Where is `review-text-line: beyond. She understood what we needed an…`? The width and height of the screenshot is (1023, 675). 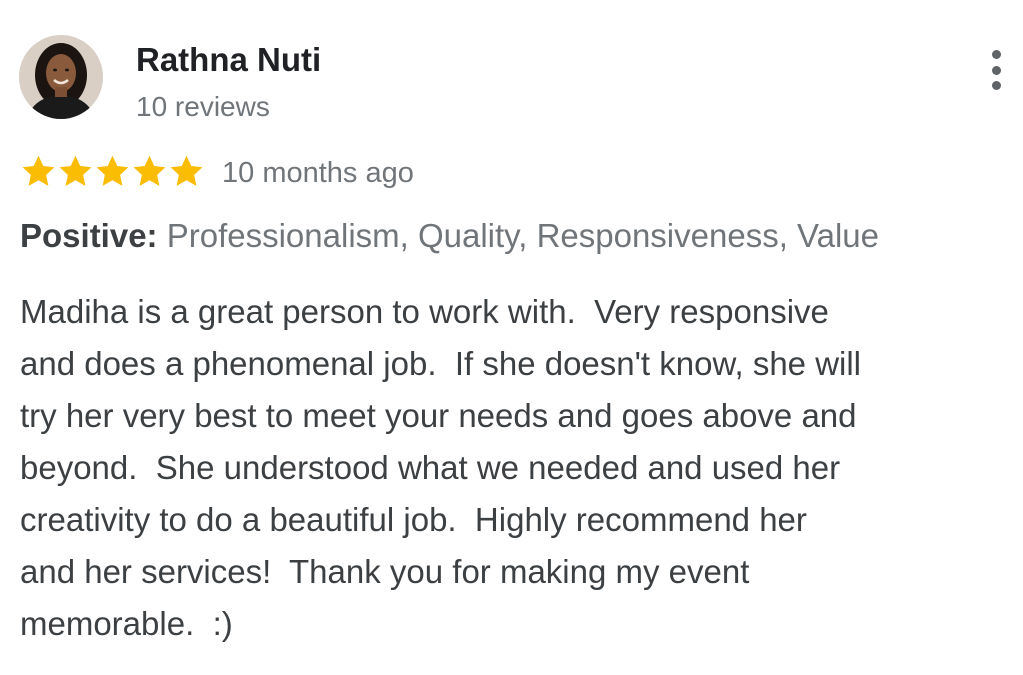 review-text-line: beyond. She understood what we needed an… is located at coordinates (430, 467).